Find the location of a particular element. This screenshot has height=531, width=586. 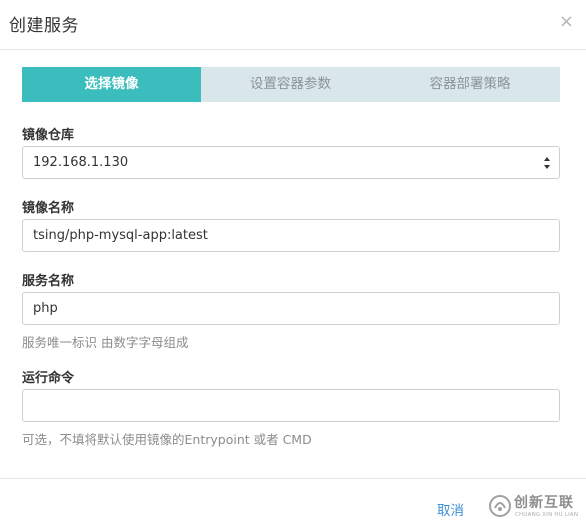

step-select-image: 选择镜像 is located at coordinates (111, 84).